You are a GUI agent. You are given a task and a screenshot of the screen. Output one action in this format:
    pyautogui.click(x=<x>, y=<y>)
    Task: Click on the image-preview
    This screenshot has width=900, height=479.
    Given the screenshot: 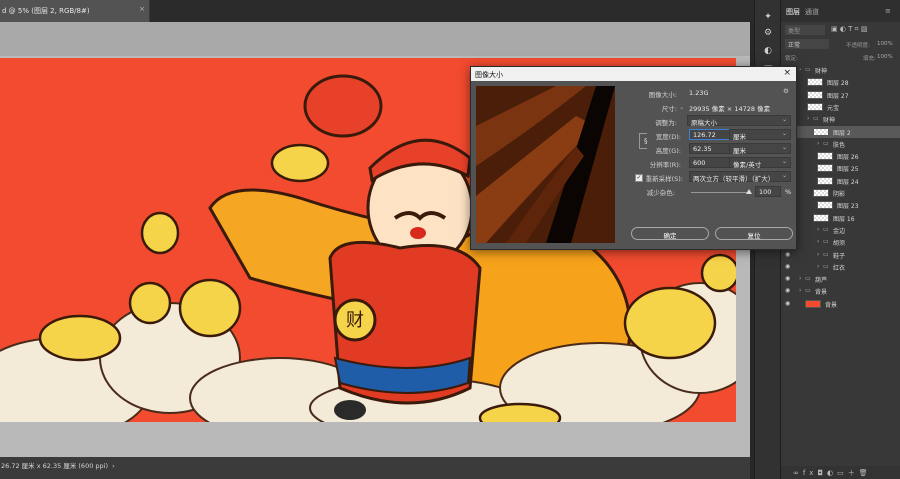 What is the action you would take?
    pyautogui.click(x=545, y=164)
    